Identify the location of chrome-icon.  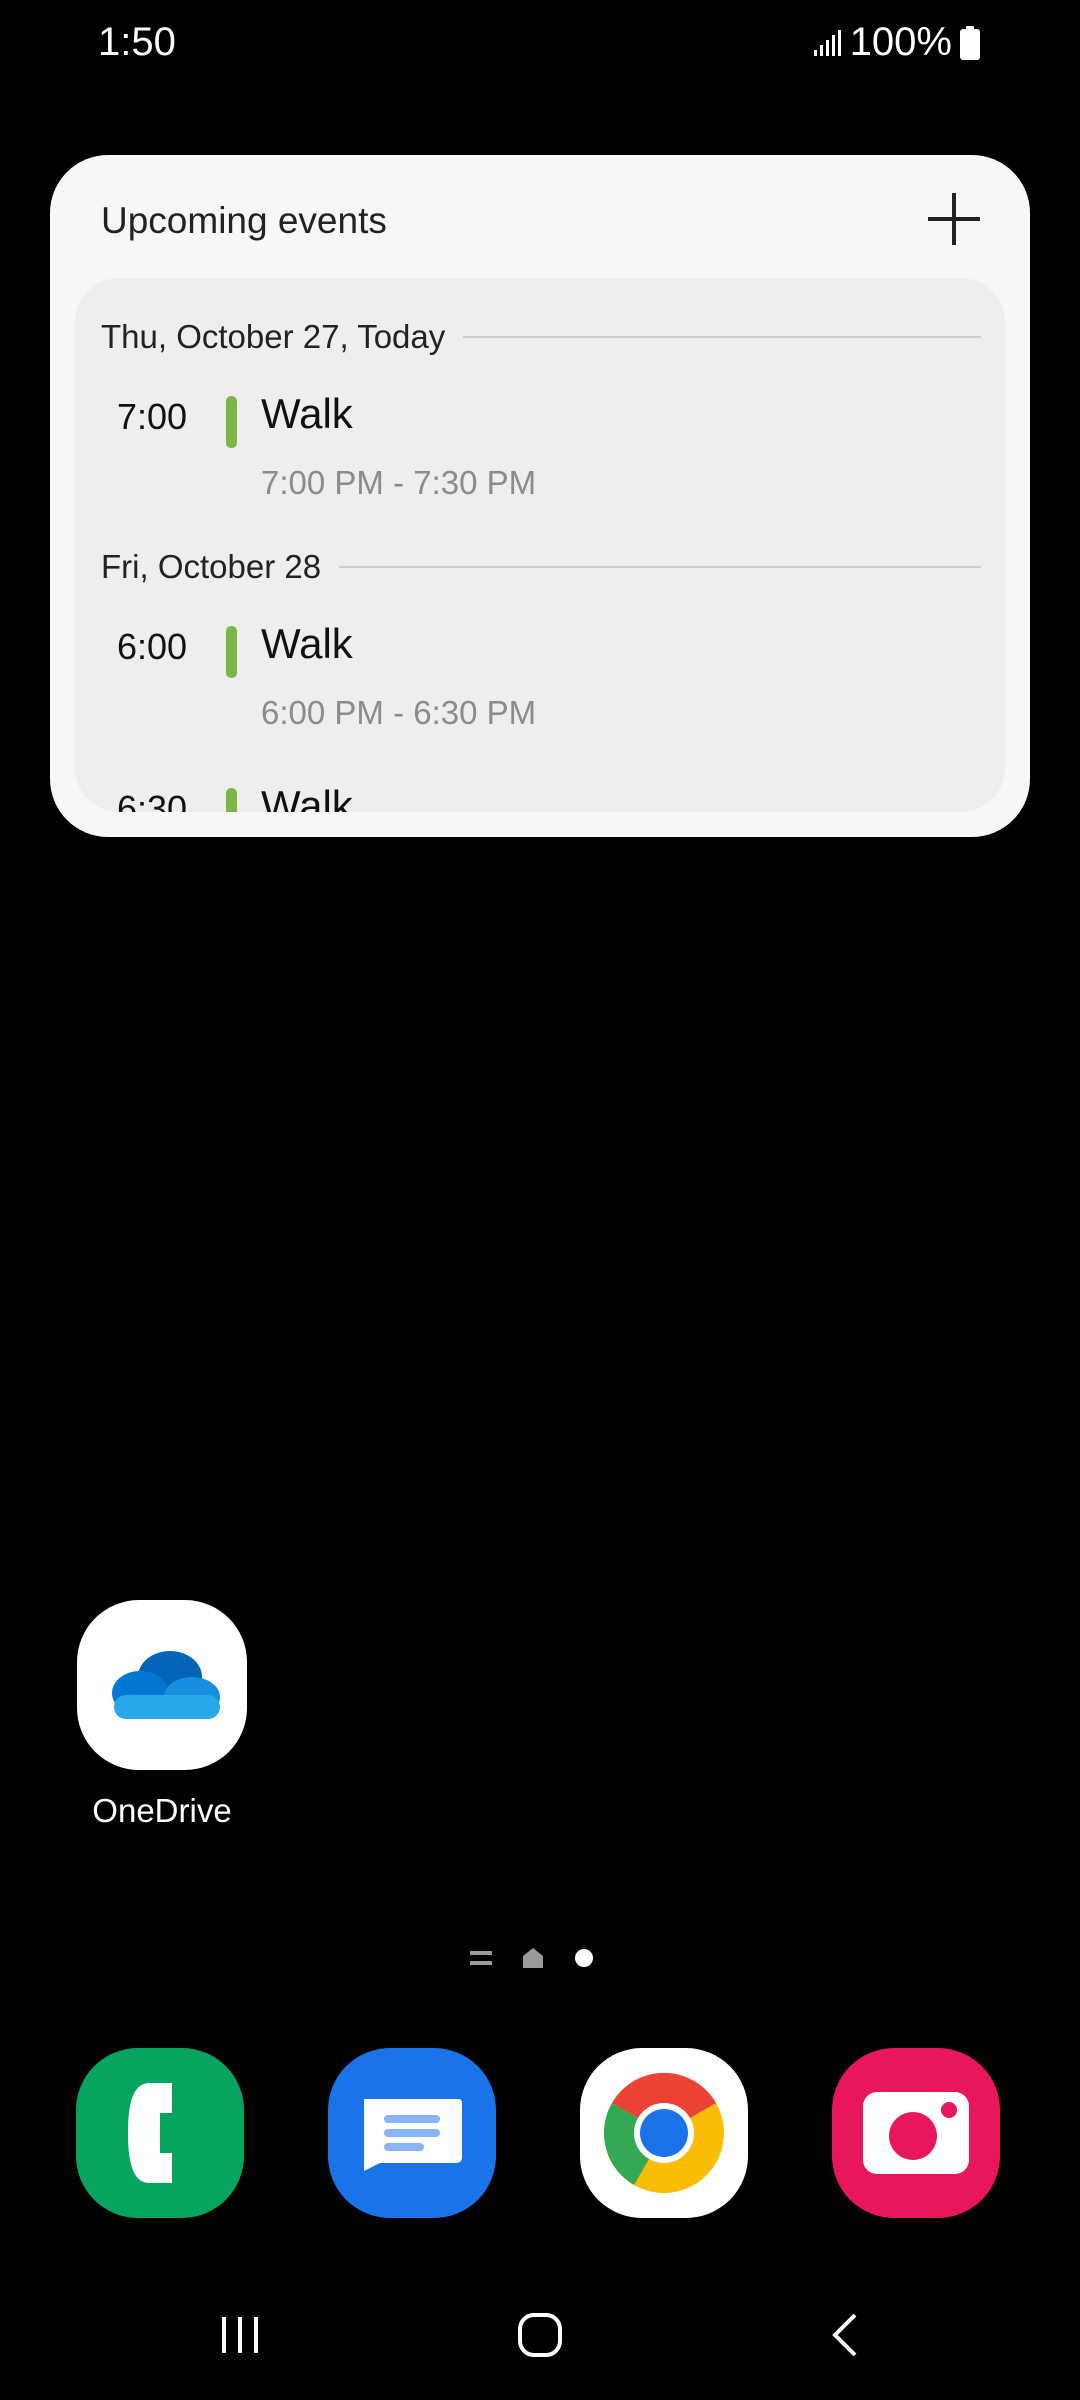
(663, 2132).